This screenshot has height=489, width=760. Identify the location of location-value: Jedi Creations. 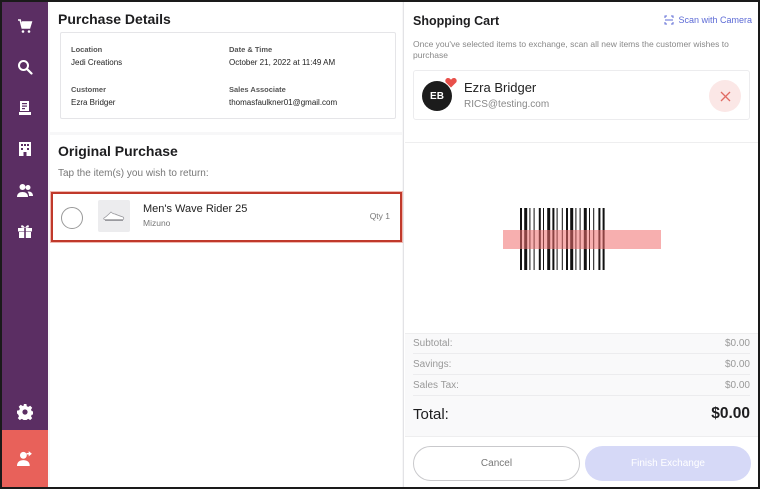
(97, 62).